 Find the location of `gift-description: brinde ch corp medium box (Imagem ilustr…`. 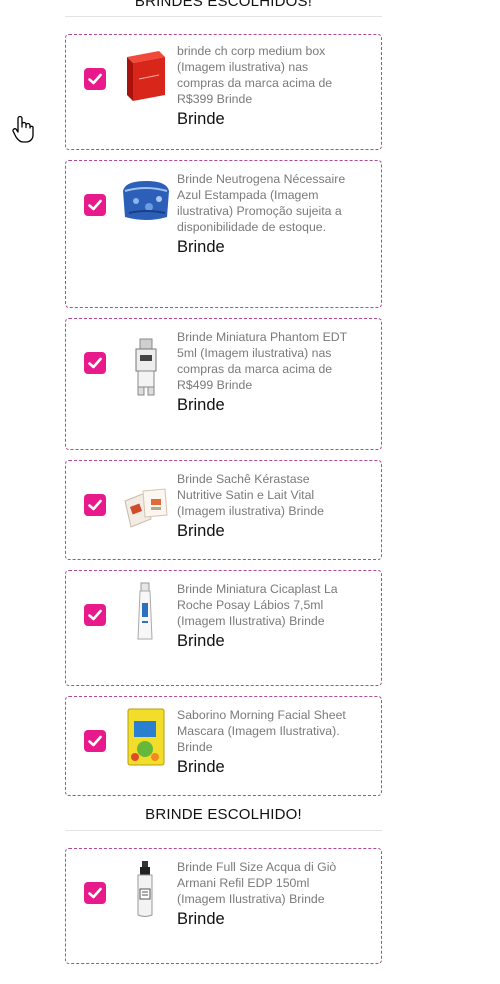

gift-description: brinde ch corp medium box (Imagem ilustr… is located at coordinates (255, 75).